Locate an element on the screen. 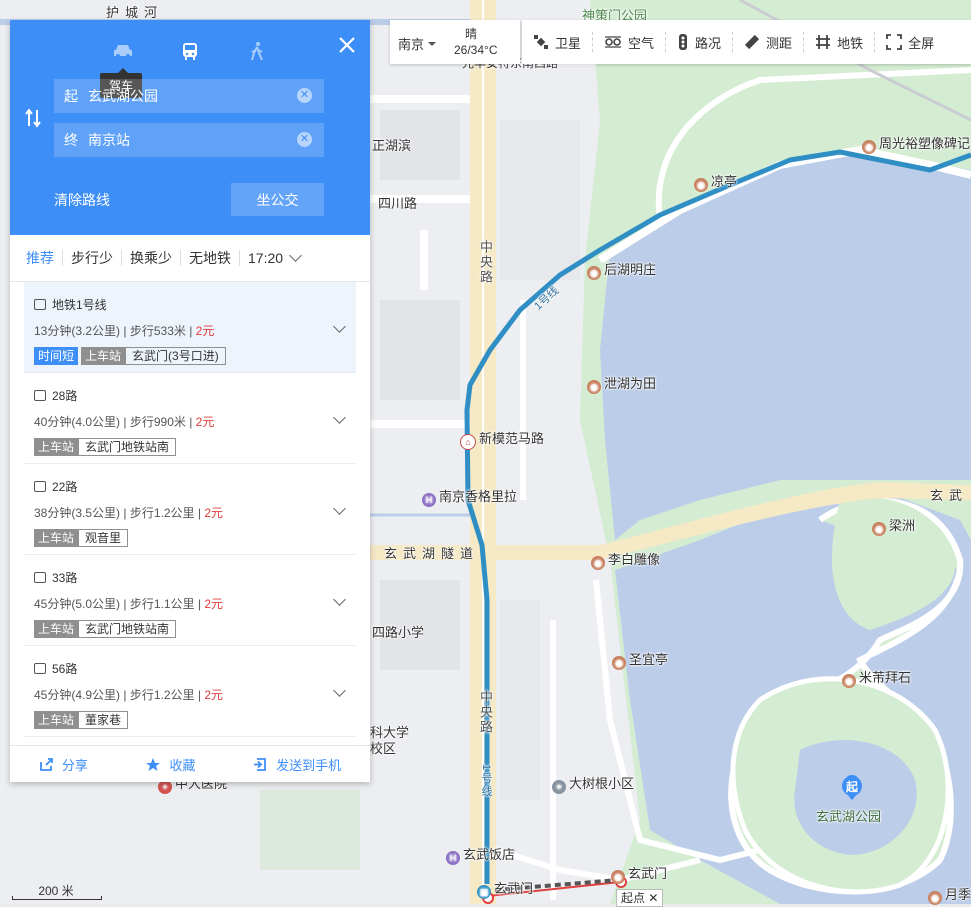 This screenshot has width=971, height=907. filter-recommend: 推荐 is located at coordinates (40, 258).